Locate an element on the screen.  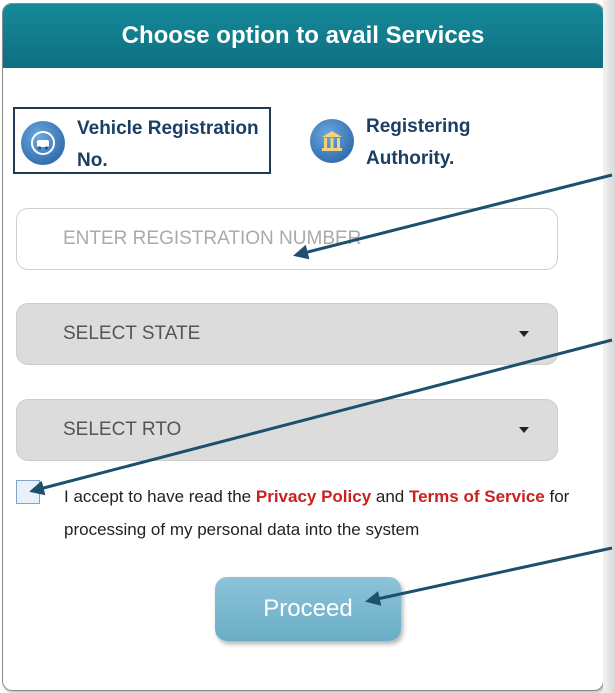
proceed-button: Proceed is located at coordinates (308, 609).